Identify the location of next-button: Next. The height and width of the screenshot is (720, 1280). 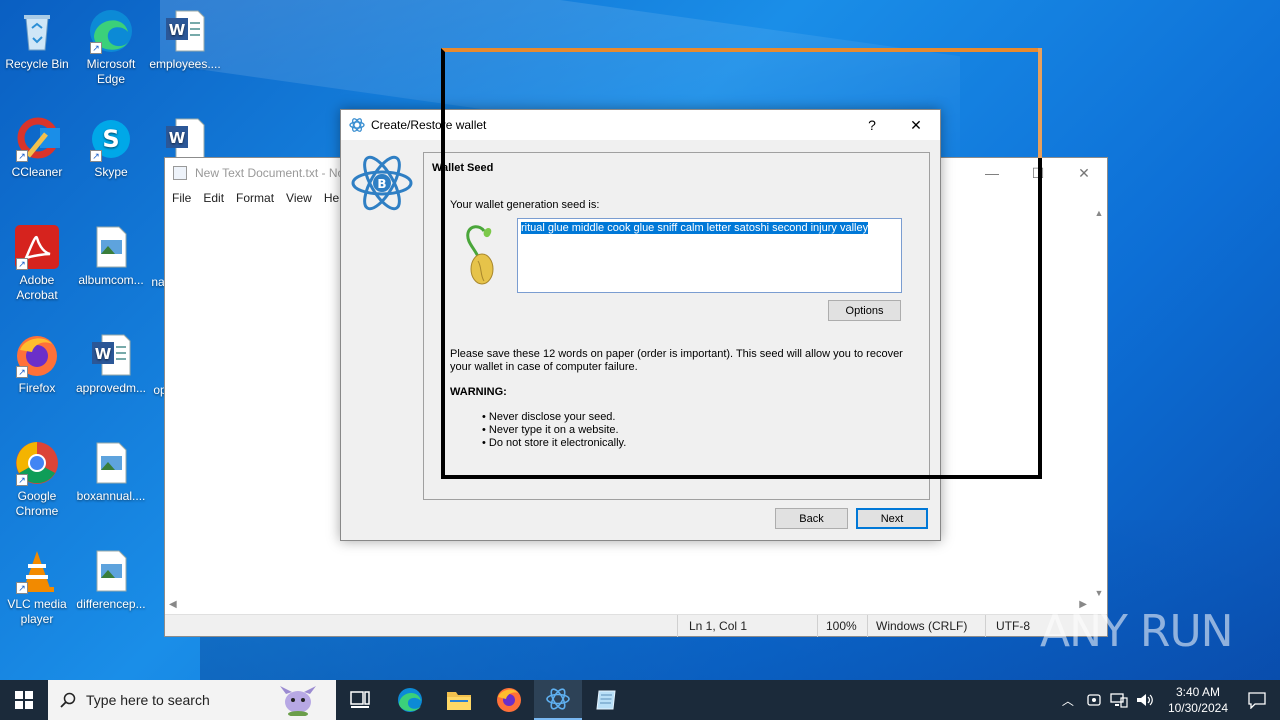
(892, 518).